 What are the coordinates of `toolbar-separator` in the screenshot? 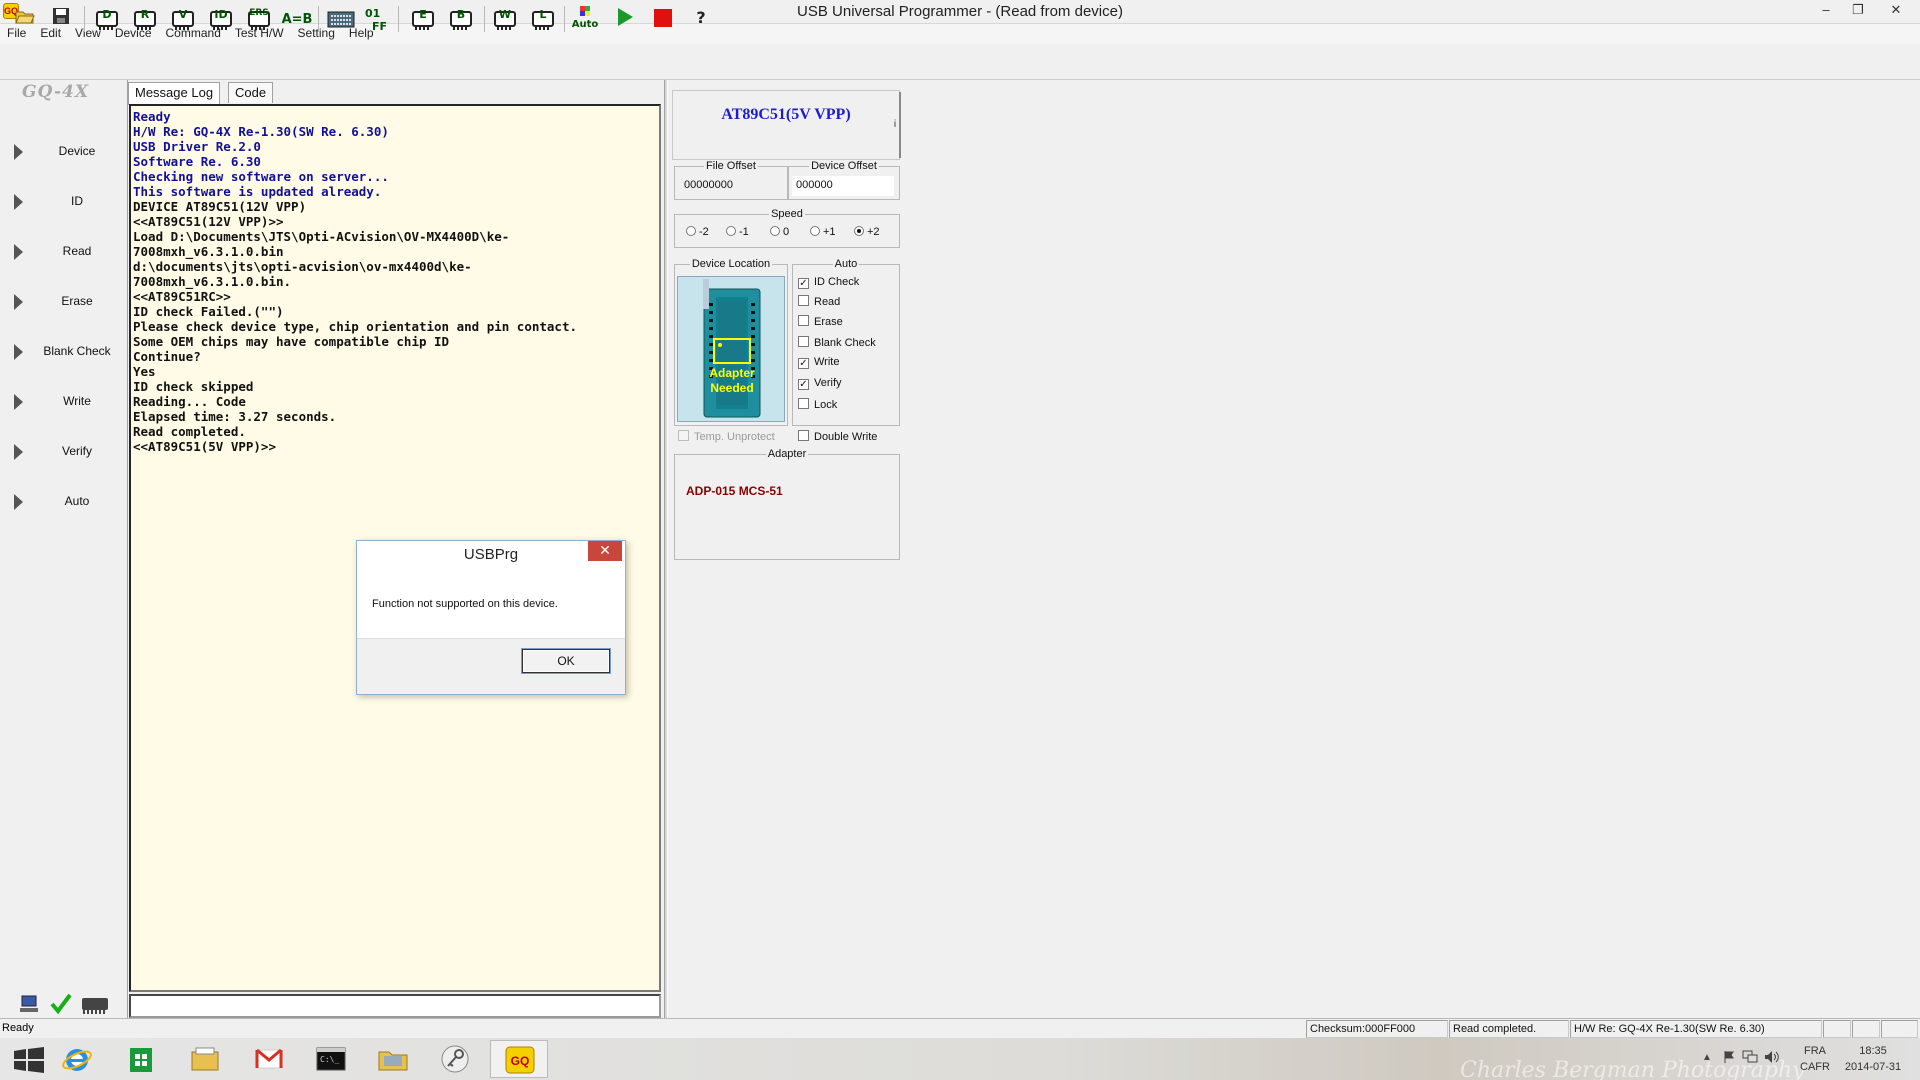 It's located at (84, 19).